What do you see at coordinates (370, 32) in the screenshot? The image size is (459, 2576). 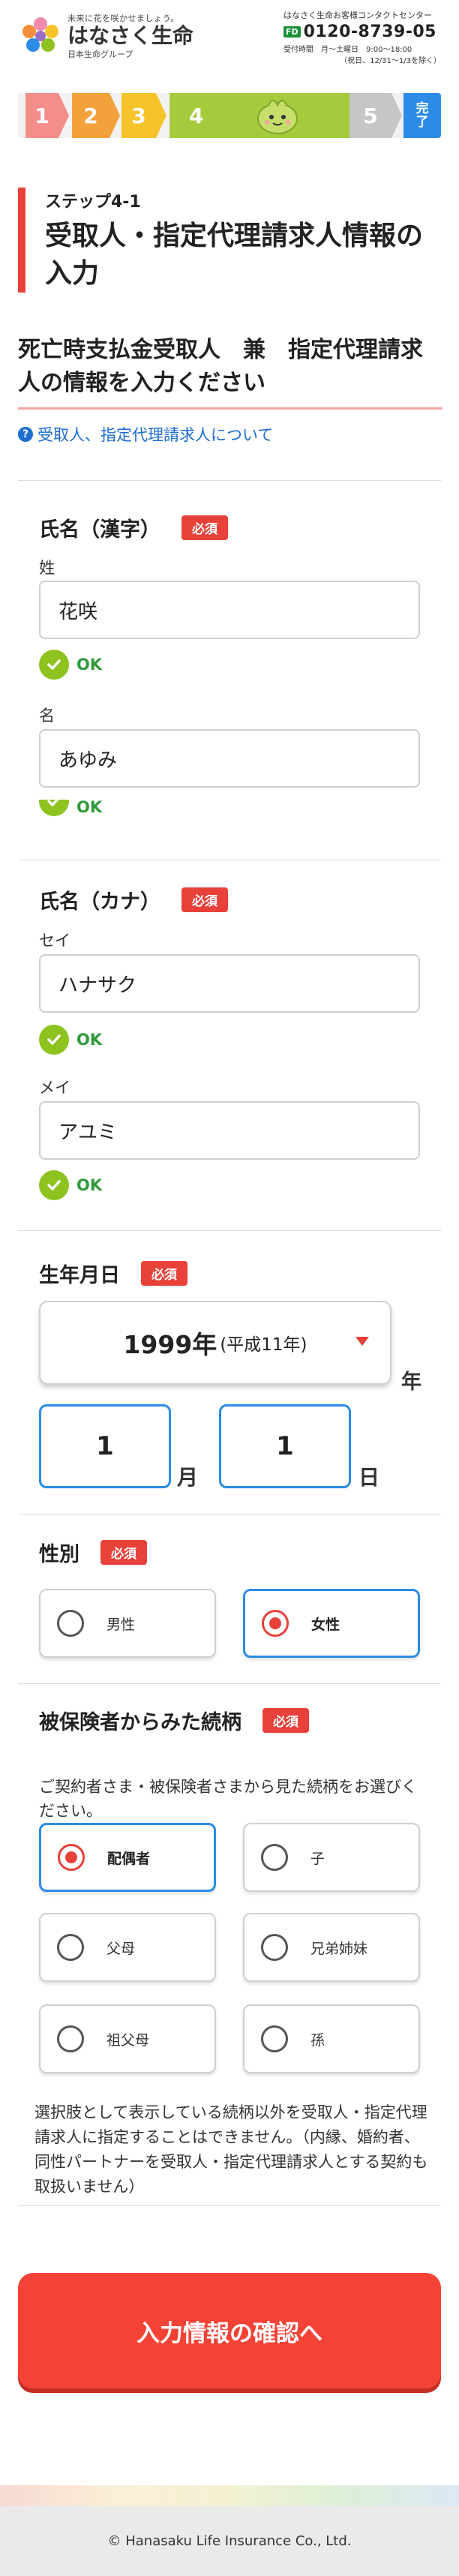 I see `phone-number: 0120-8739-05` at bounding box center [370, 32].